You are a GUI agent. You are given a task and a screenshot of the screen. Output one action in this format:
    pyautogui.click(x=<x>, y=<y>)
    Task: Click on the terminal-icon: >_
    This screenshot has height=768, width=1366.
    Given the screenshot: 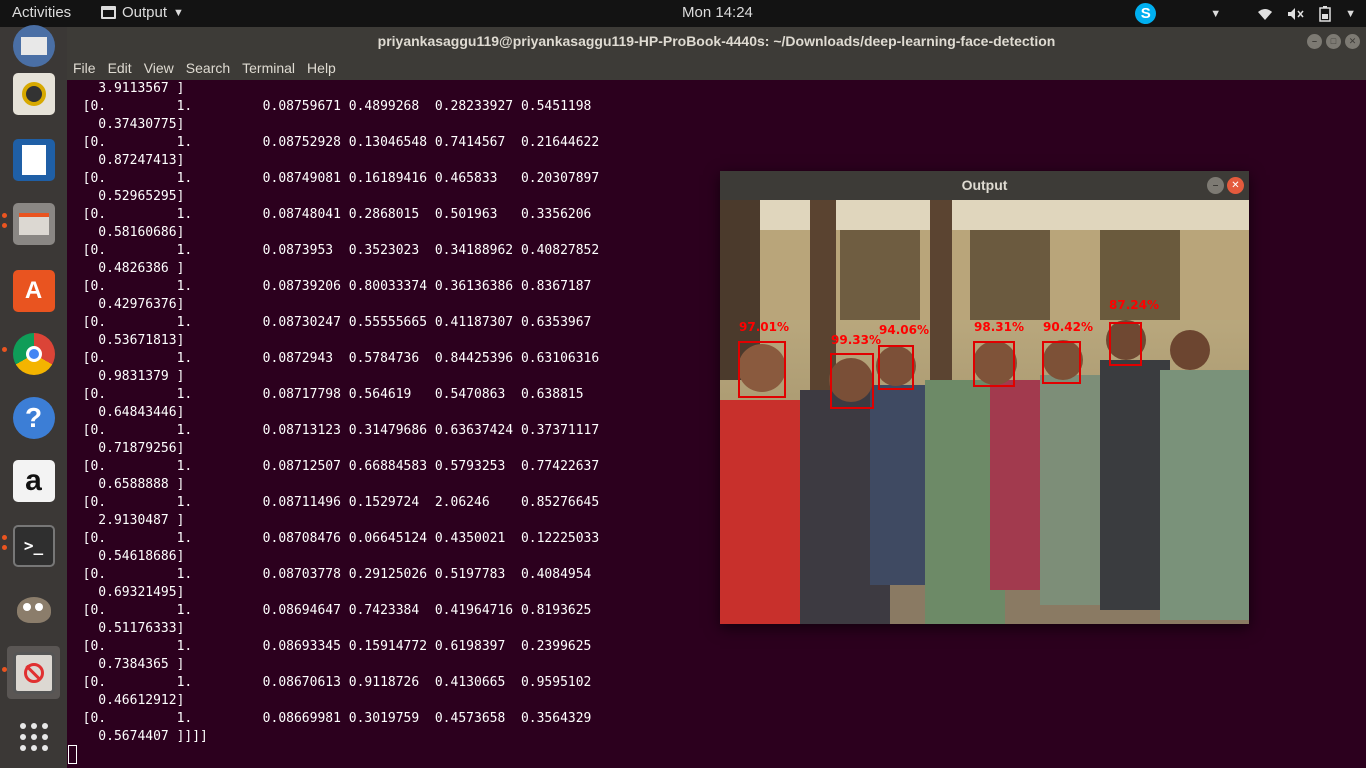 What is the action you would take?
    pyautogui.click(x=33, y=545)
    